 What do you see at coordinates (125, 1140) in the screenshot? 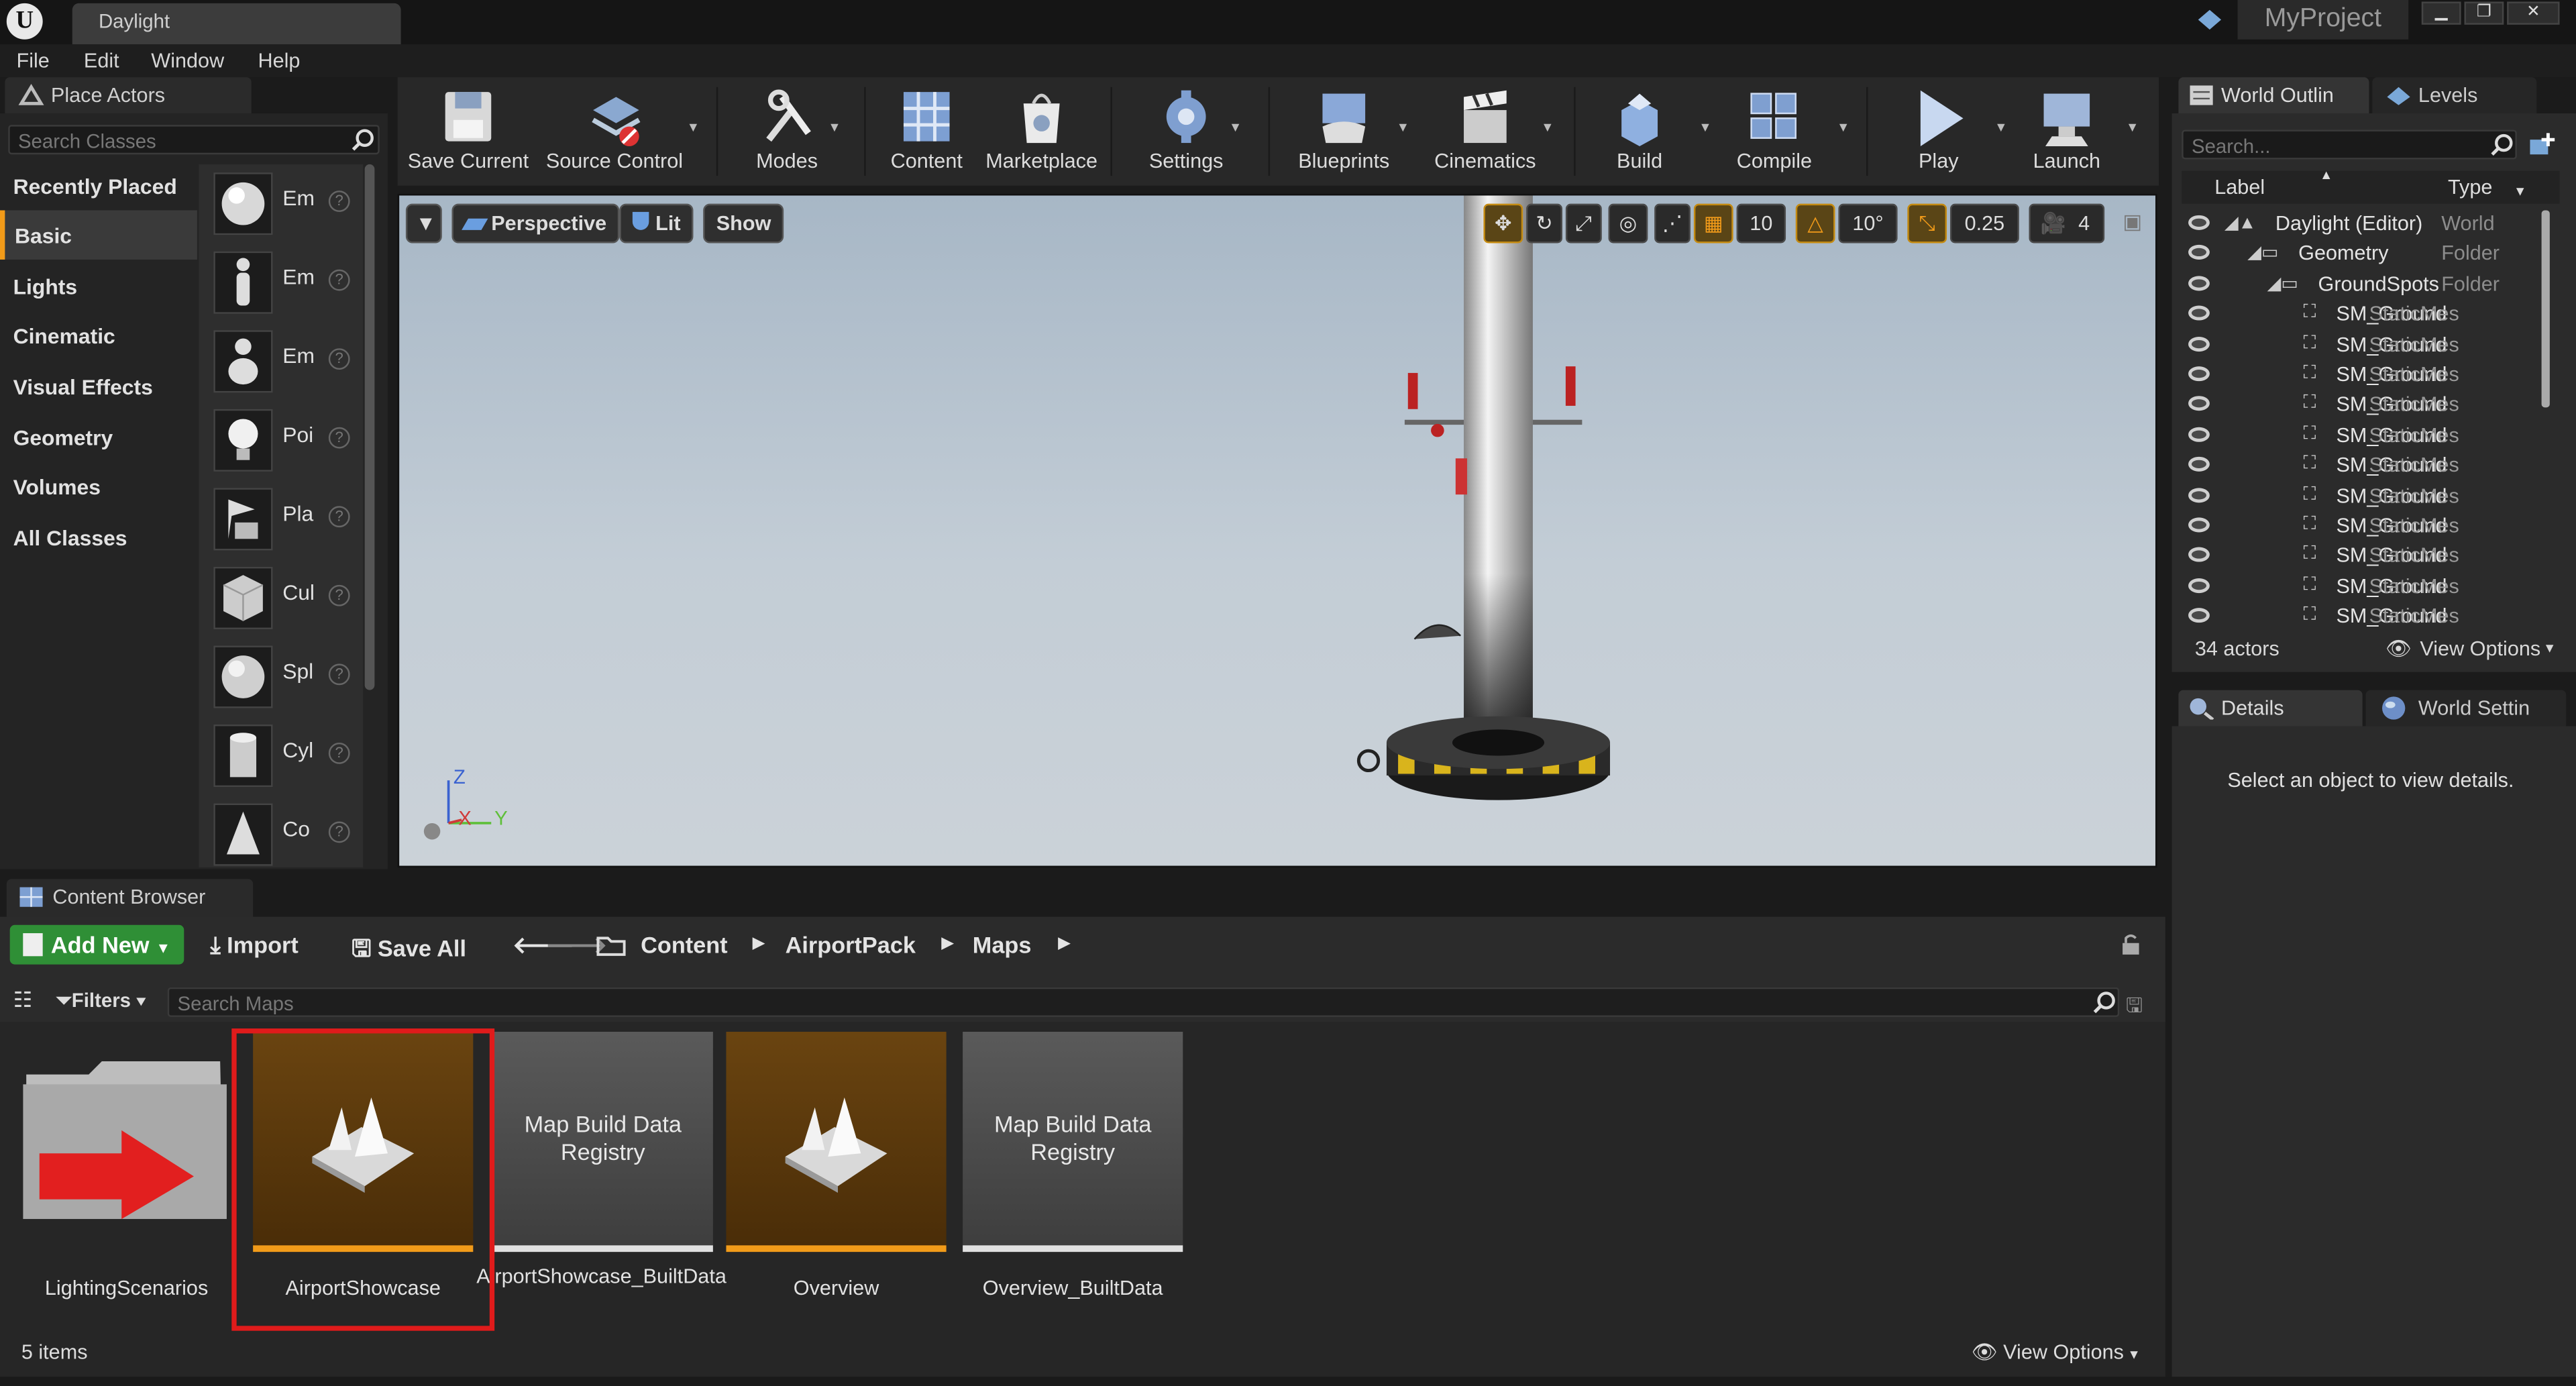
I see `asset-tile-lightingscenarios` at bounding box center [125, 1140].